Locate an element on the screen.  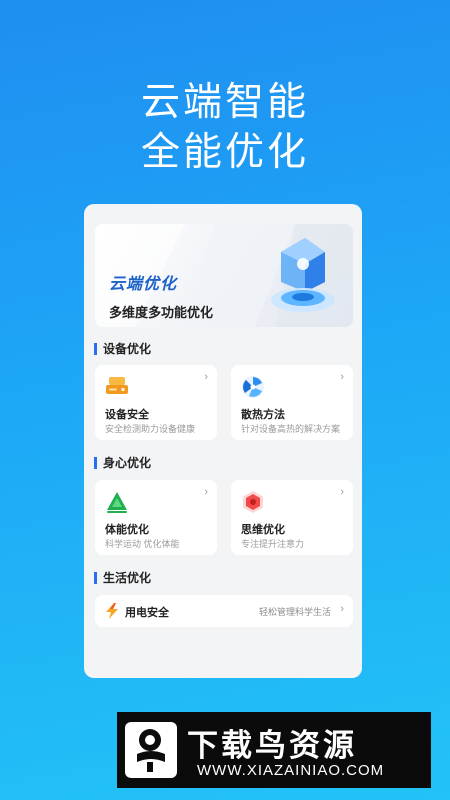
headline-line-1: 云端智能 is located at coordinates (224, 102).